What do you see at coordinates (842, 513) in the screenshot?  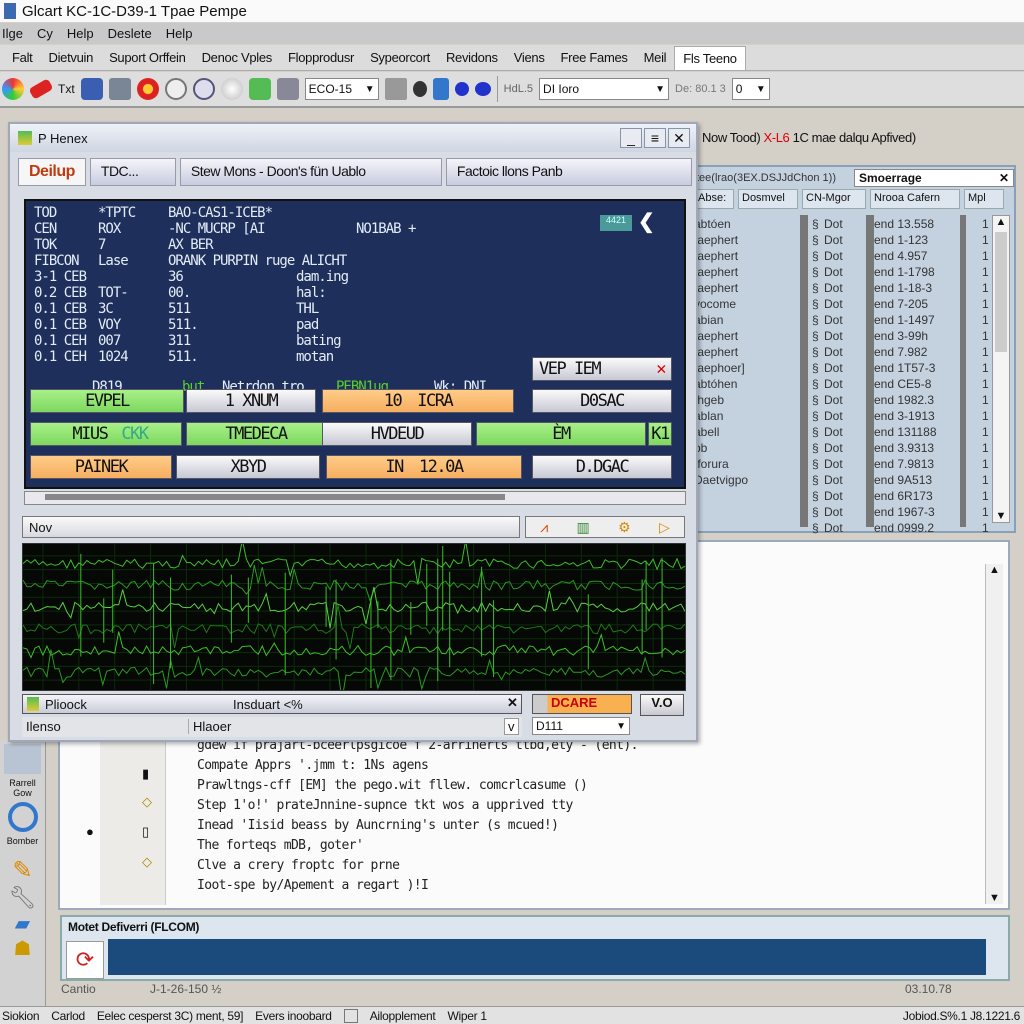 I see `table-row: § Dot end 1967-3 1` at bounding box center [842, 513].